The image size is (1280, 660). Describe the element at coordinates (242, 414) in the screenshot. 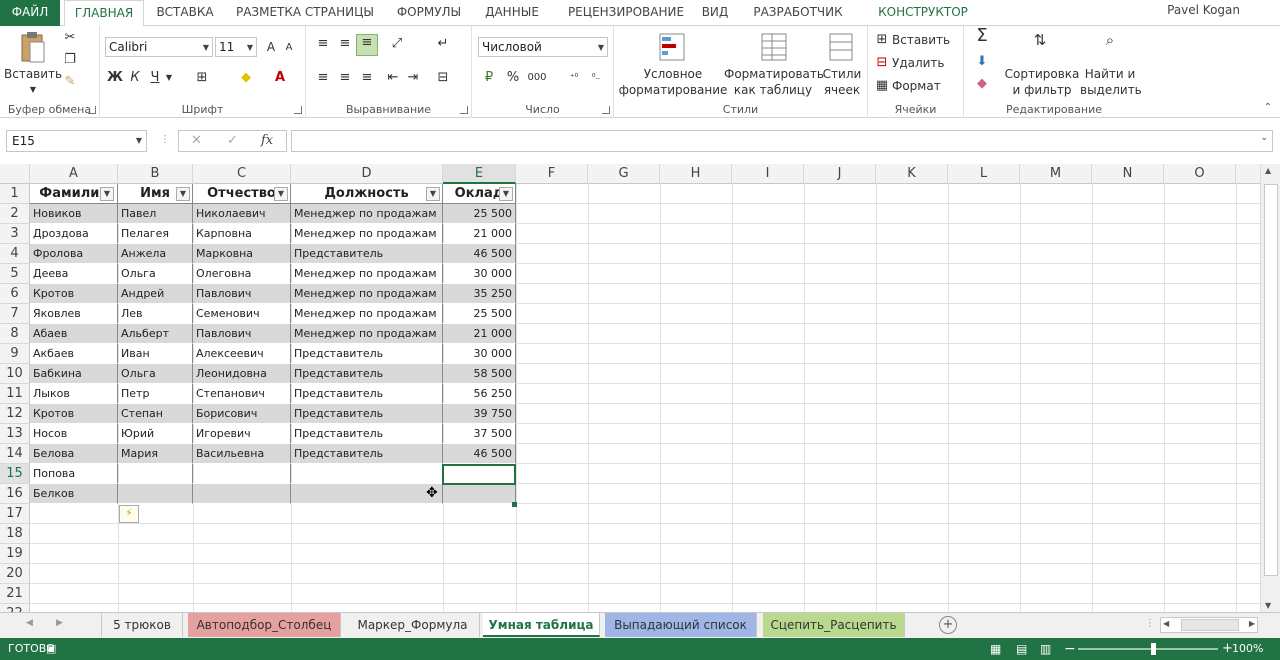

I see `table-cell: Борисович` at that location.